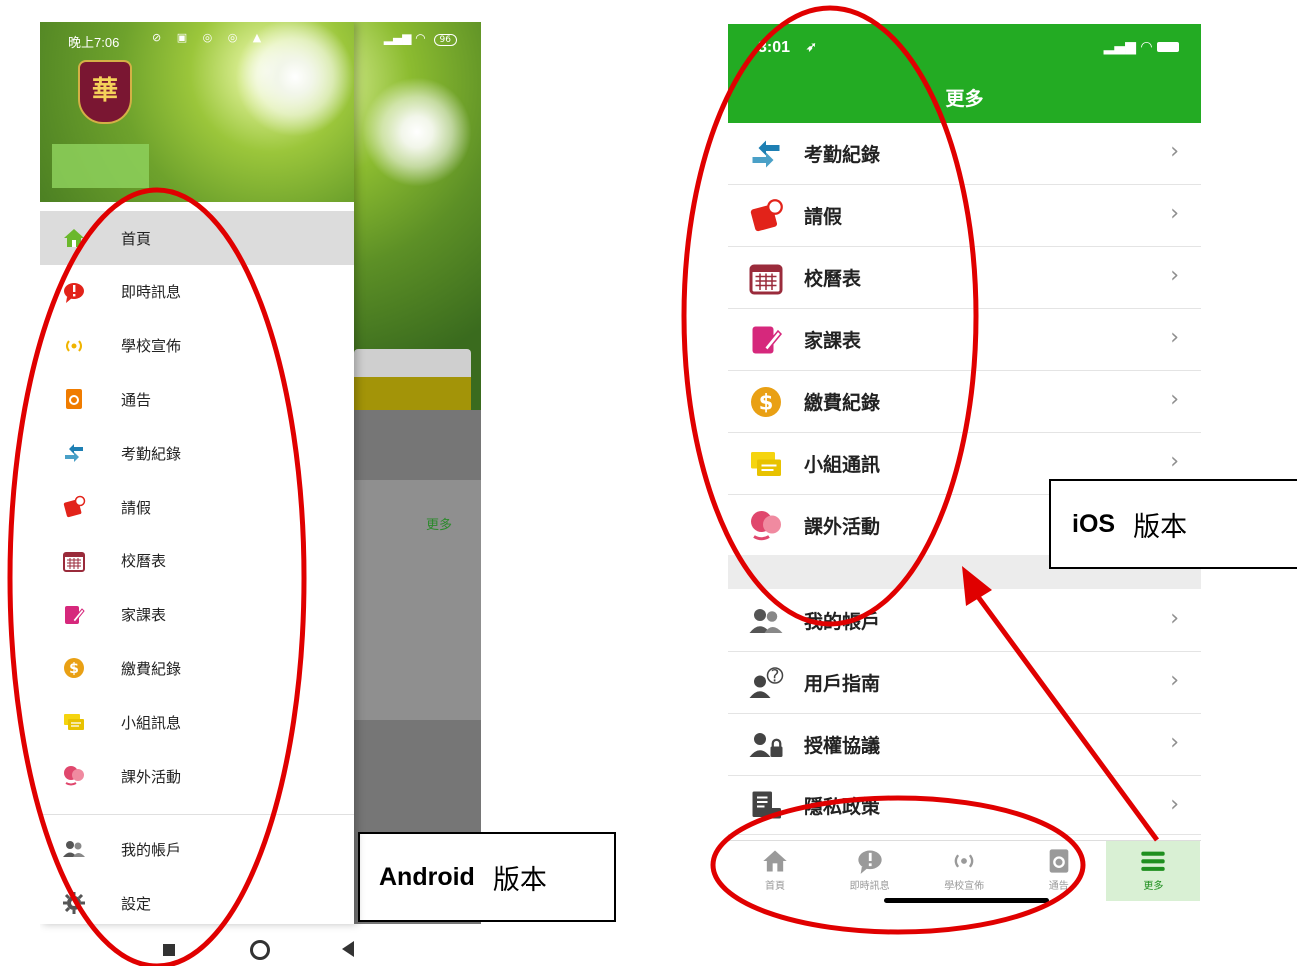 The height and width of the screenshot is (966, 1297). I want to click on ios-menu-row-label: 校曆表, so click(833, 279).